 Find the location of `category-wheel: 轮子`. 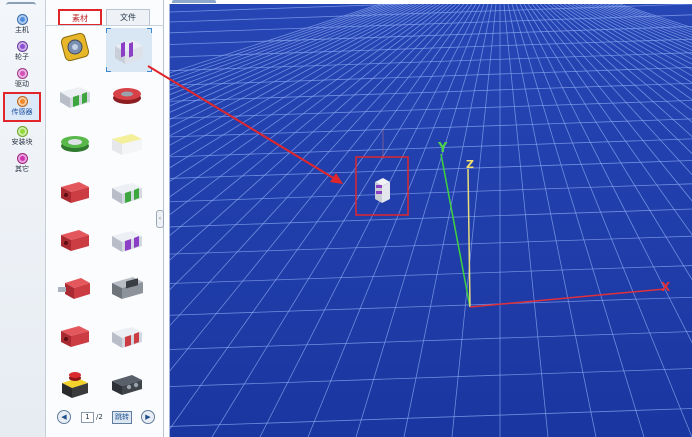

category-wheel: 轮子 is located at coordinates (22, 52).